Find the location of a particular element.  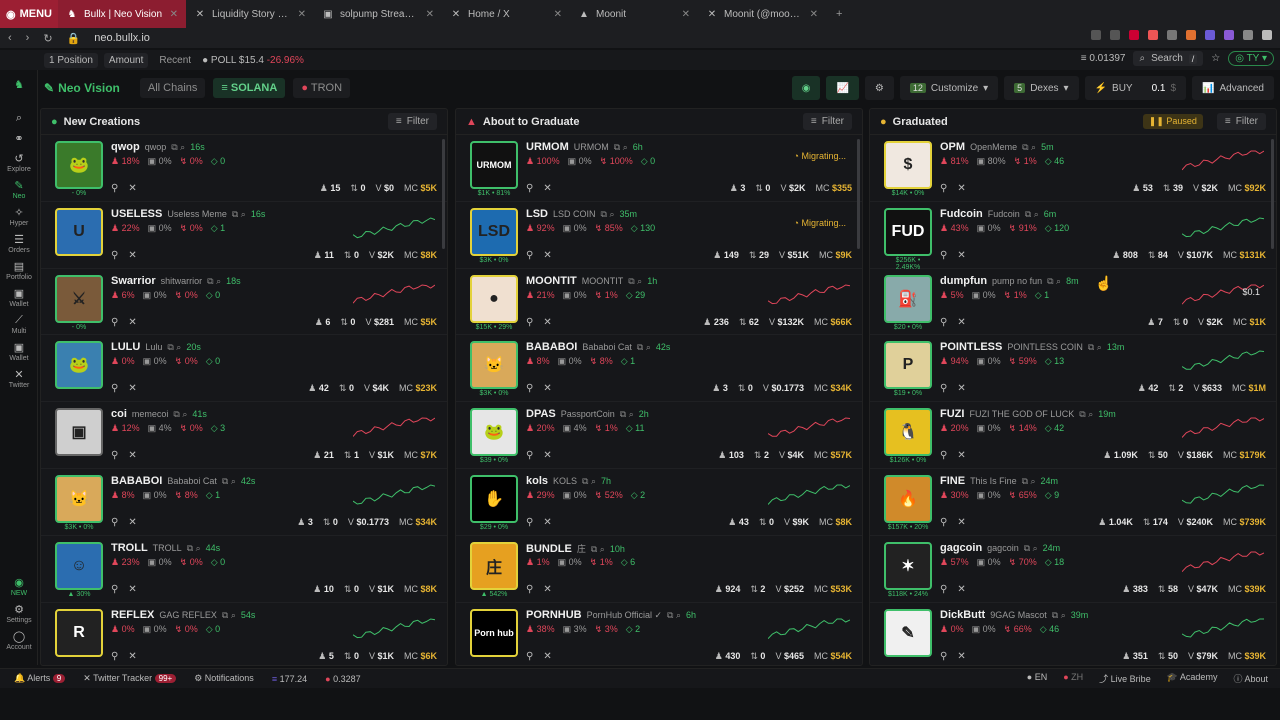

browser-tab: ✕ Liquidity Story Distributio ✕ is located at coordinates (250, 14).